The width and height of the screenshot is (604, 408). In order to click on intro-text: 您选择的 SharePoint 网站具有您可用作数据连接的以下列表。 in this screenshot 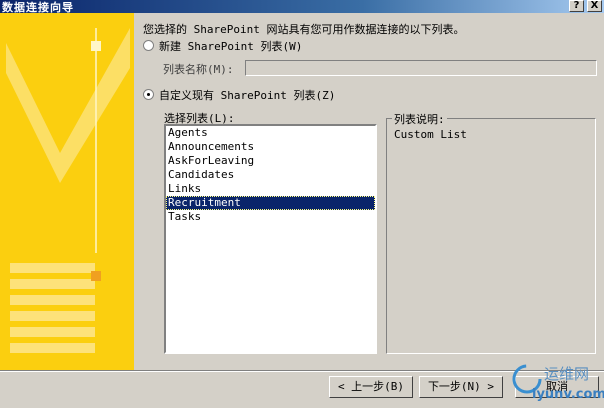, I will do `click(304, 29)`.